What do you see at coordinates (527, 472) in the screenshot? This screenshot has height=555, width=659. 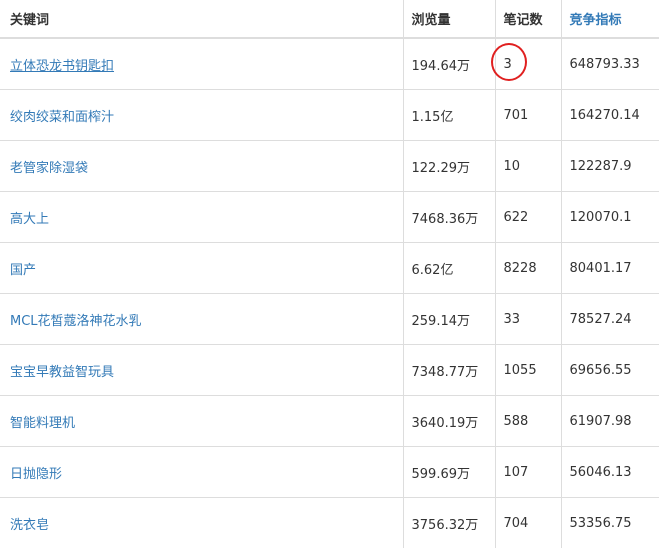 I see `notes-cell: 107` at bounding box center [527, 472].